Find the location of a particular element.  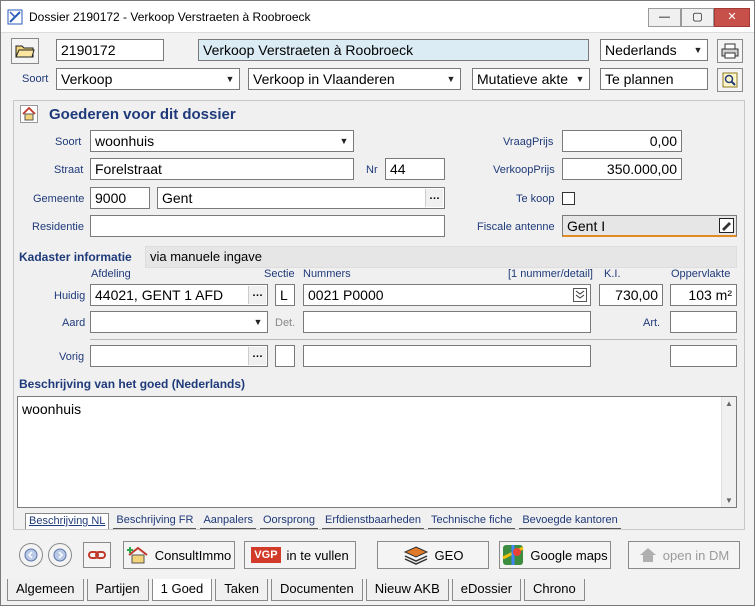

edit-icon is located at coordinates (726, 225).